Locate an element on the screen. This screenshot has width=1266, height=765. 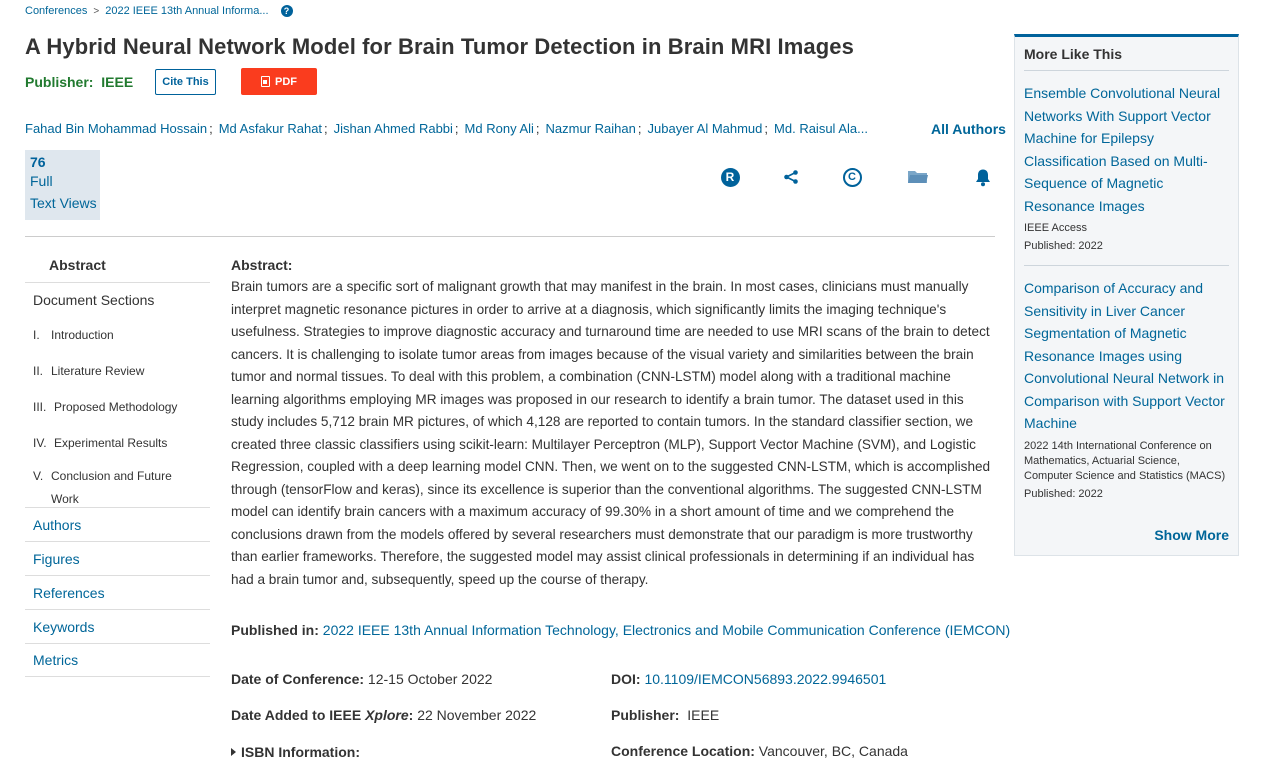
date-added-value: 22 November 2022 is located at coordinates (477, 715).